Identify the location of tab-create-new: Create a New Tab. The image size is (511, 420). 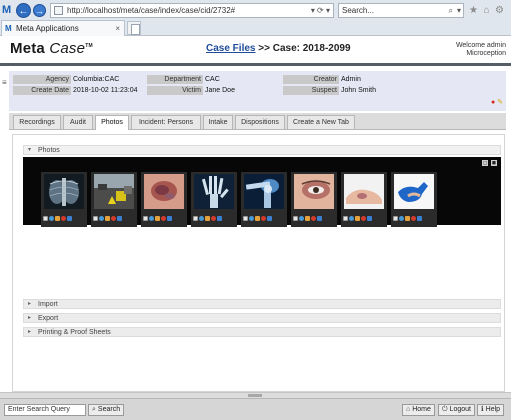
(321, 122).